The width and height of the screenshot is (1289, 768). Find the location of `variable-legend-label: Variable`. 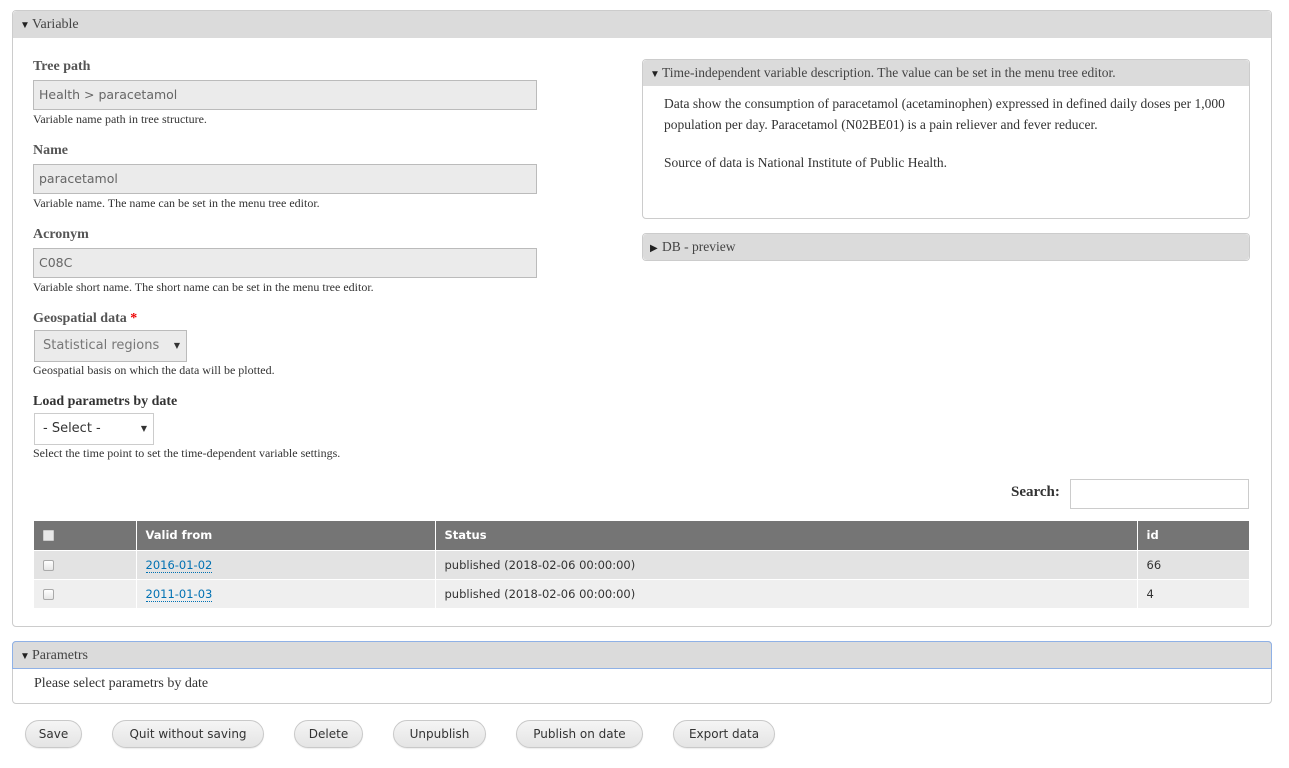

variable-legend-label: Variable is located at coordinates (55, 24).